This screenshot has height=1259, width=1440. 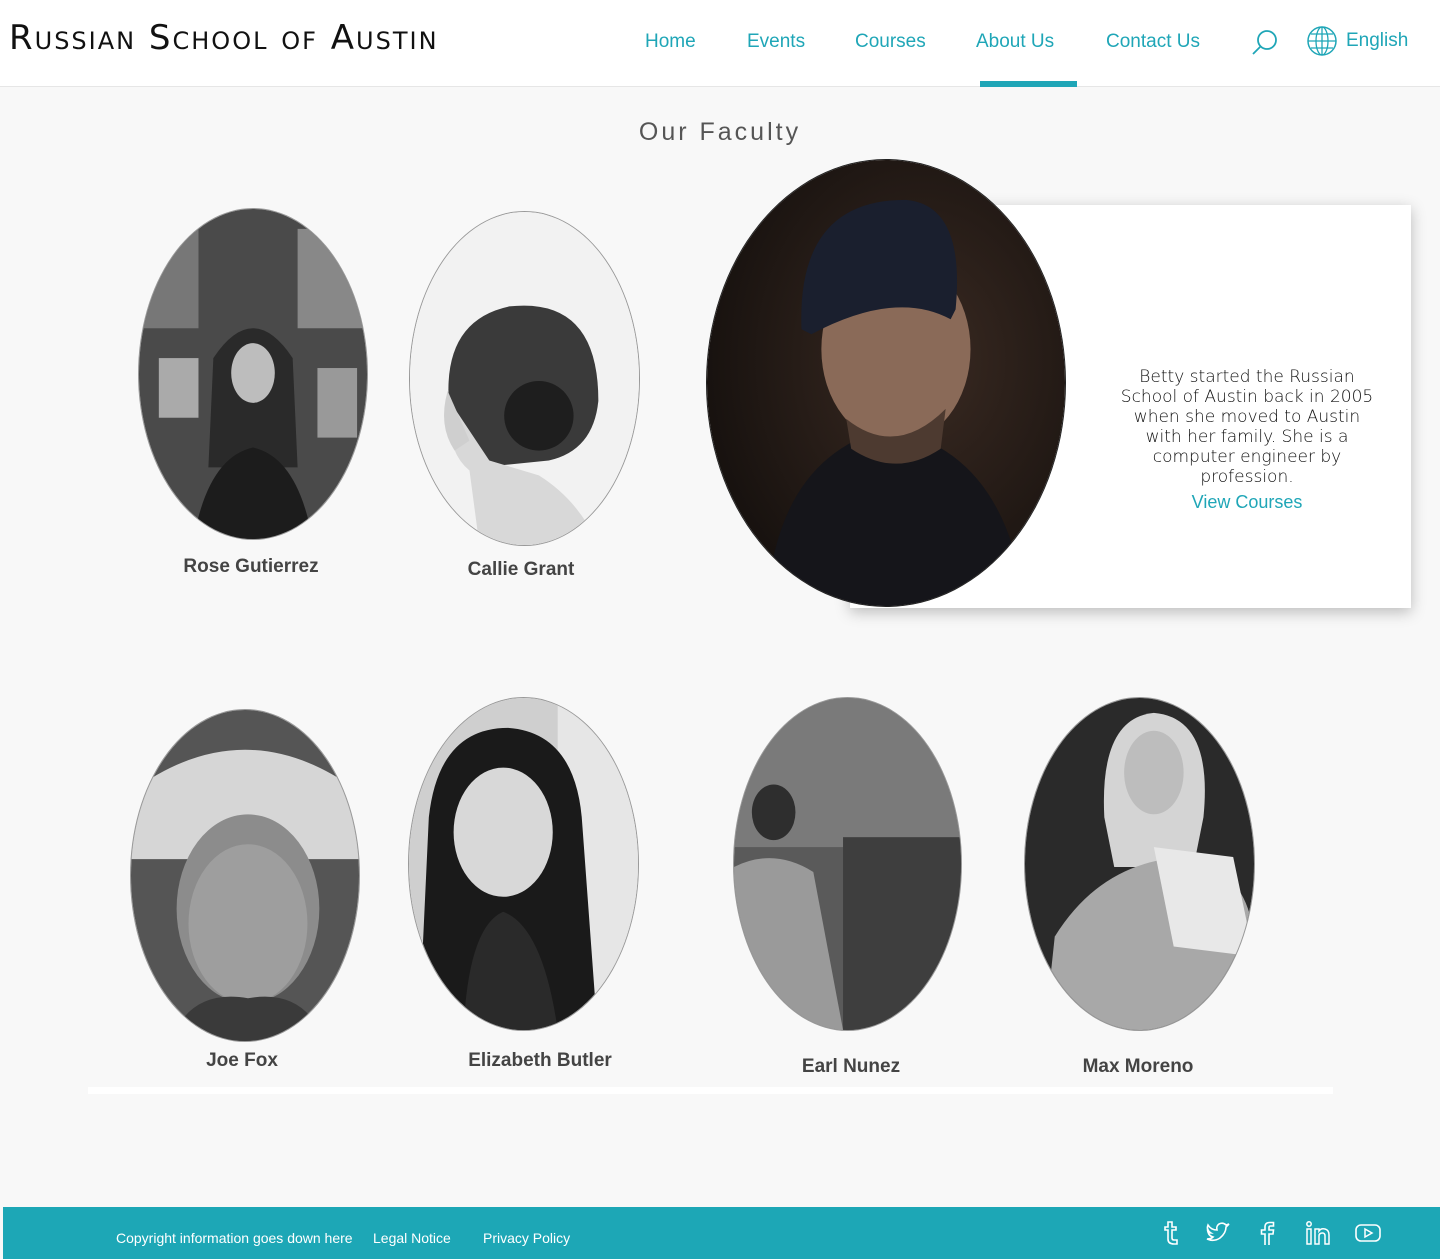 What do you see at coordinates (521, 569) in the screenshot?
I see `faculty-name: Callie Grant` at bounding box center [521, 569].